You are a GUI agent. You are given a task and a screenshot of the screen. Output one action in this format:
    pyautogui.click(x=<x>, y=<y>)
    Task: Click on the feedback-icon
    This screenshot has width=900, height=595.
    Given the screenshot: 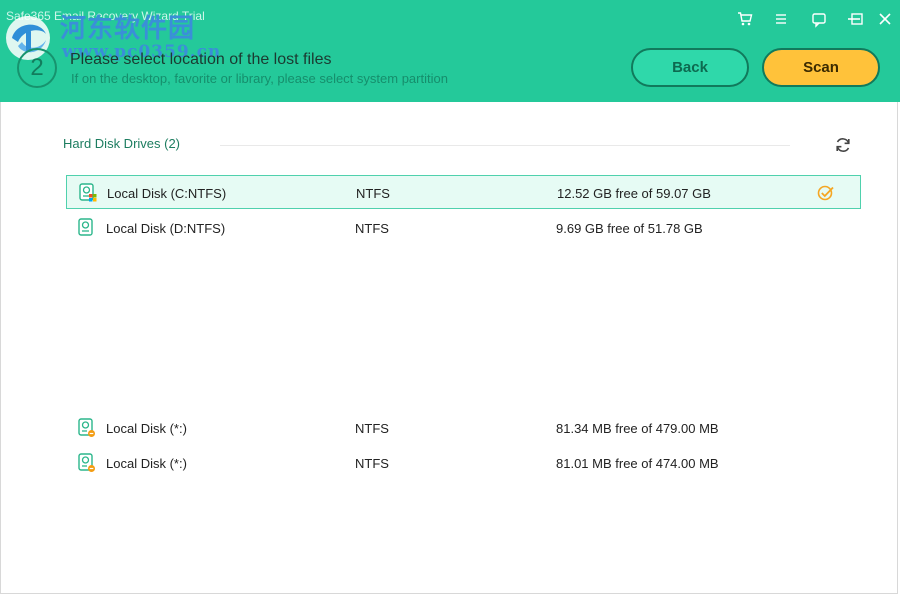 What is the action you would take?
    pyautogui.click(x=819, y=19)
    